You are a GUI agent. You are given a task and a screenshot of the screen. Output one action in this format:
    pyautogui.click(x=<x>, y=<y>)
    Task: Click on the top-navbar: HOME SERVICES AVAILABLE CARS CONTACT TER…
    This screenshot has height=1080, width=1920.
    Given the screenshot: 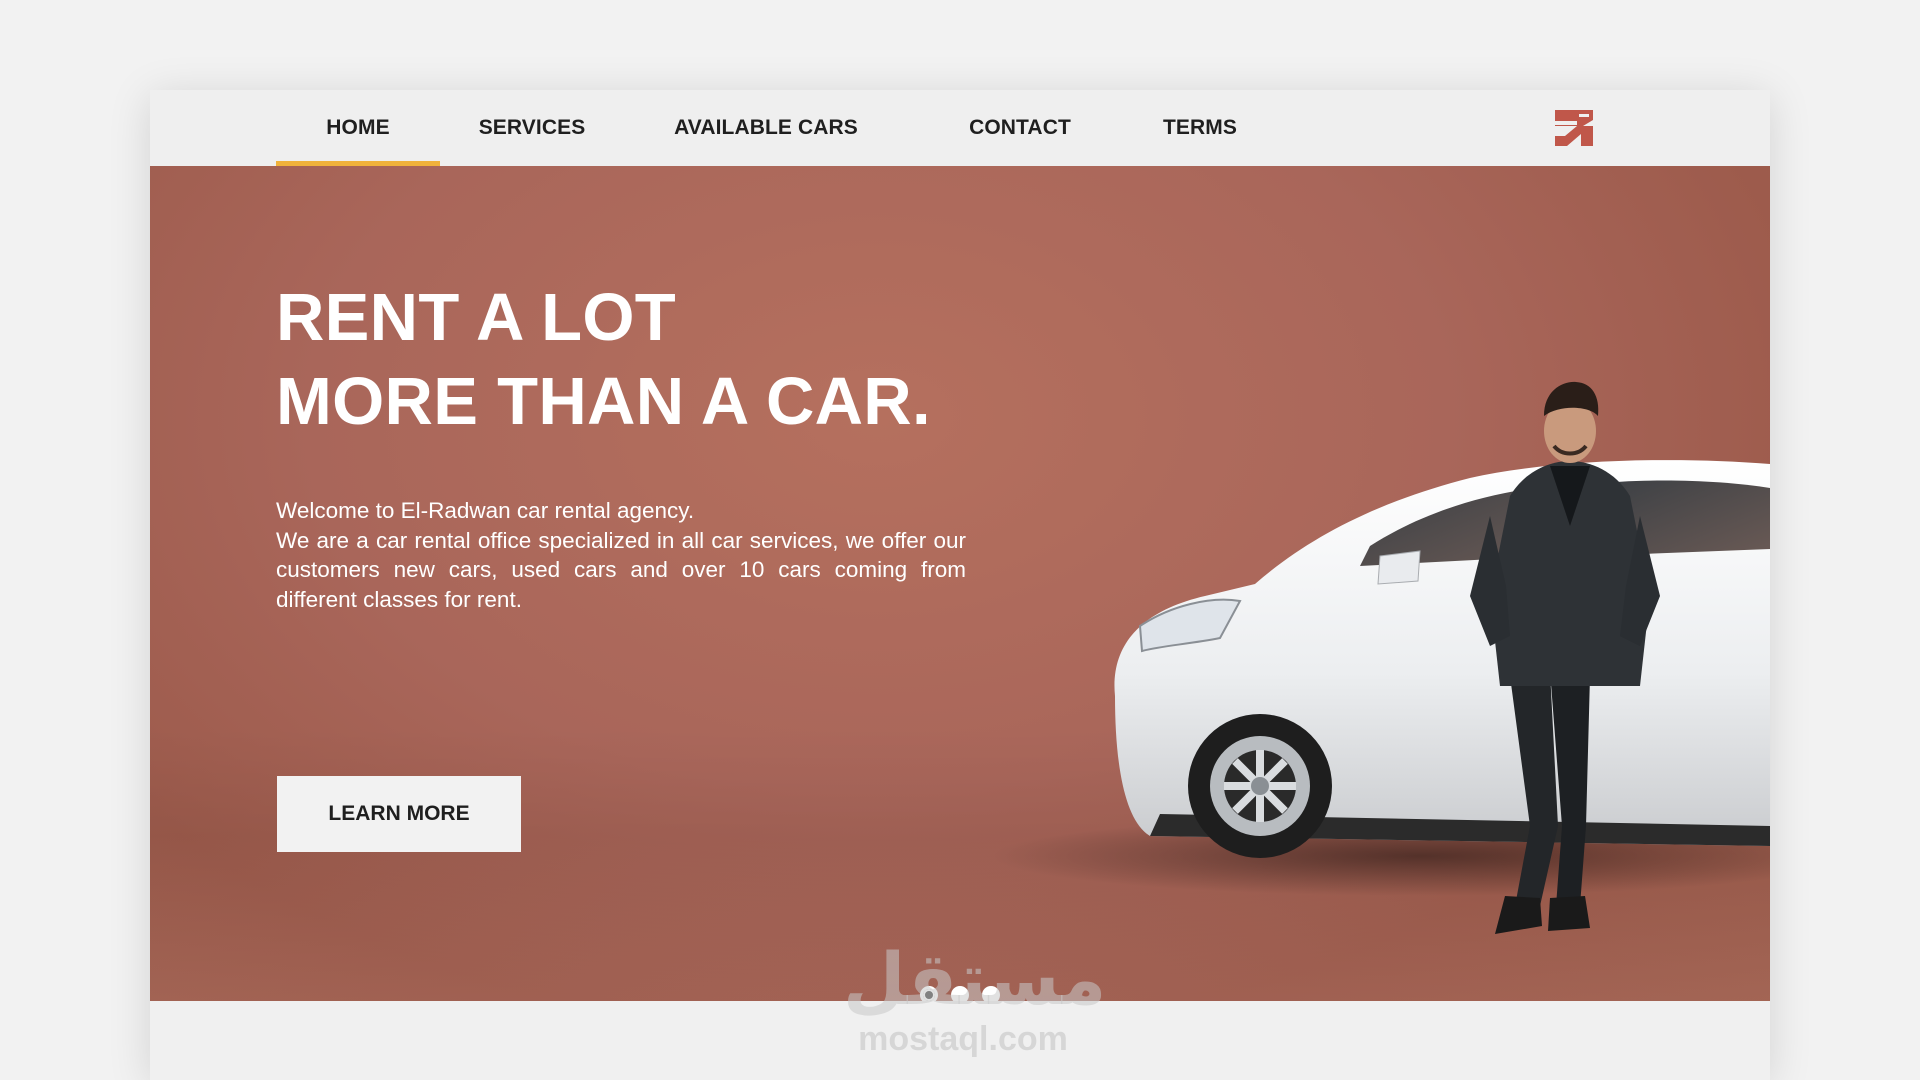 What is the action you would take?
    pyautogui.click(x=960, y=128)
    